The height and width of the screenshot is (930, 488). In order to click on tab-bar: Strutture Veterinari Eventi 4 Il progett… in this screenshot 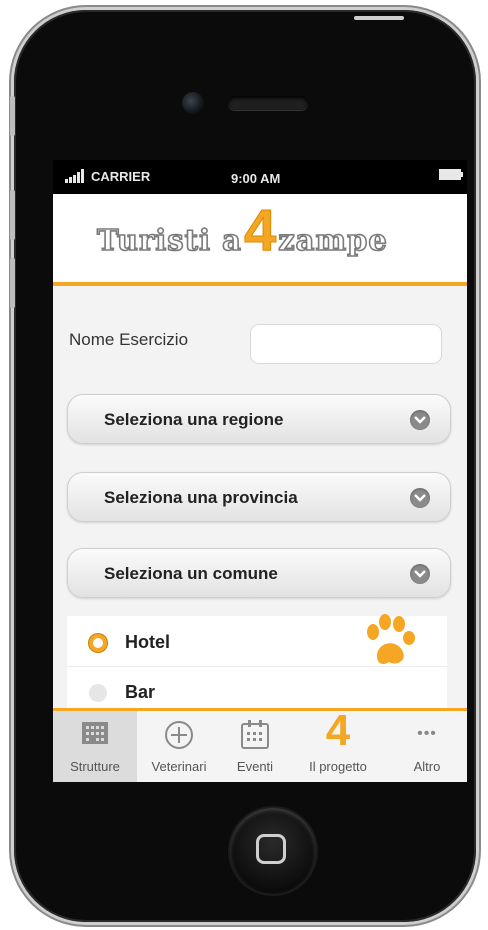, I will do `click(260, 745)`.